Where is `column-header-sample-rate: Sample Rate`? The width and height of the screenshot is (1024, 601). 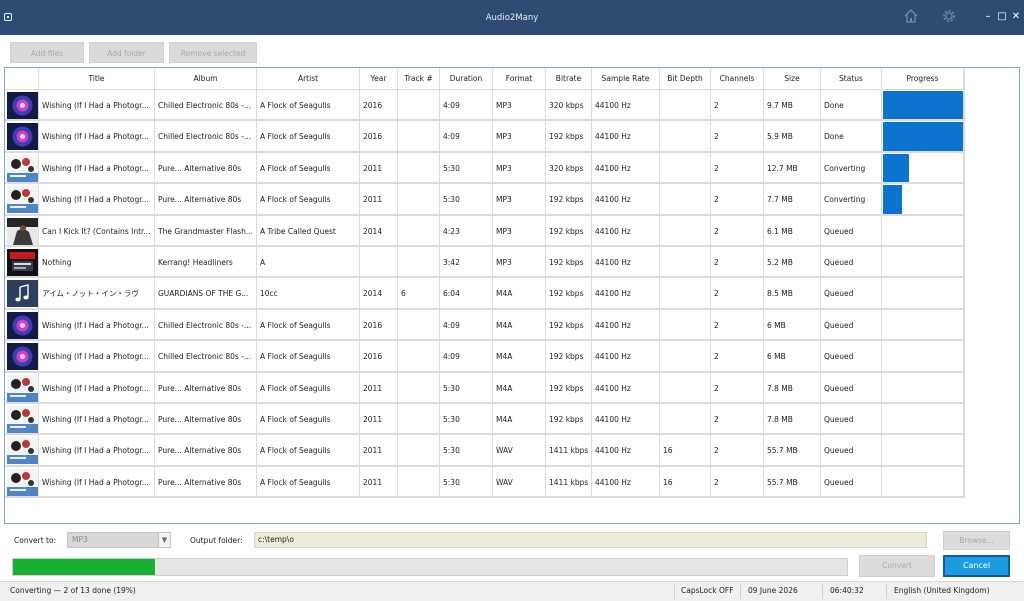
column-header-sample-rate: Sample Rate is located at coordinates (626, 79).